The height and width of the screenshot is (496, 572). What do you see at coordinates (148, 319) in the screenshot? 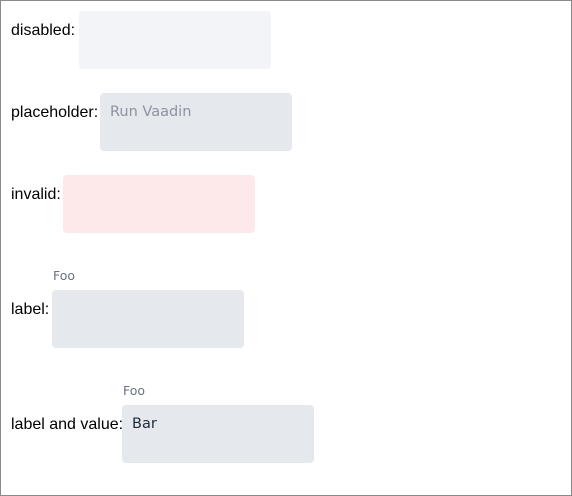
I see `label-text-field` at bounding box center [148, 319].